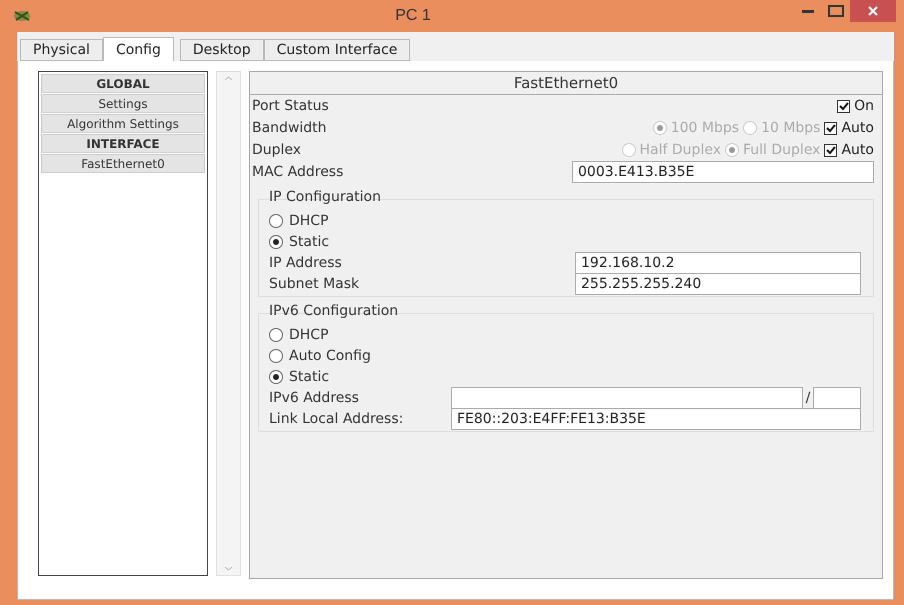 This screenshot has height=605, width=904. What do you see at coordinates (413, 16) in the screenshot?
I see `window-title: PC 1` at bounding box center [413, 16].